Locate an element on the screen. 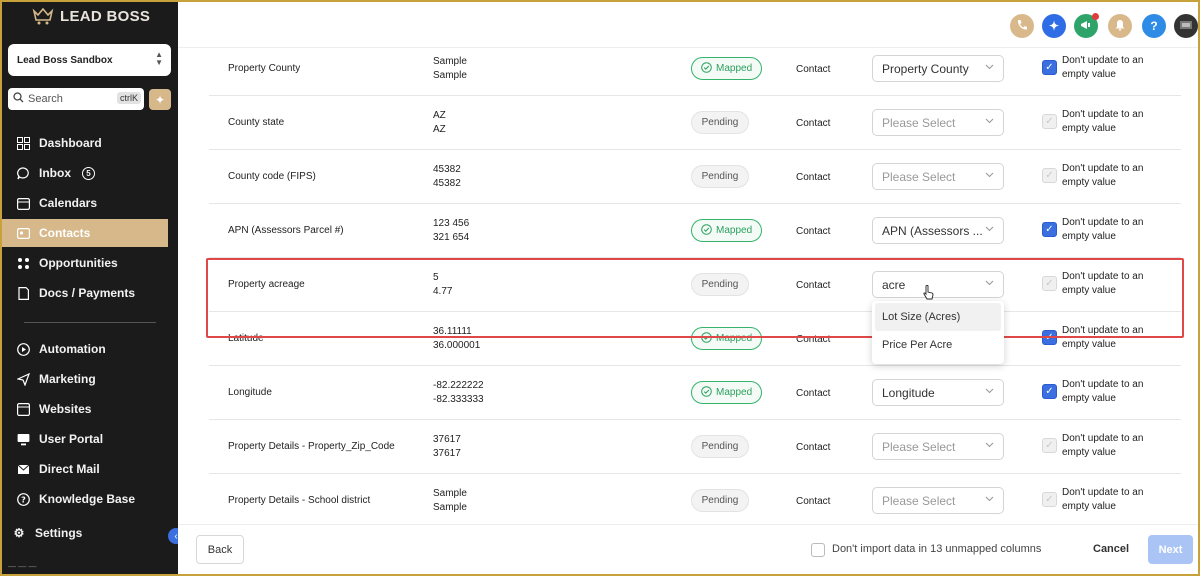  back-button: Back is located at coordinates (220, 549).